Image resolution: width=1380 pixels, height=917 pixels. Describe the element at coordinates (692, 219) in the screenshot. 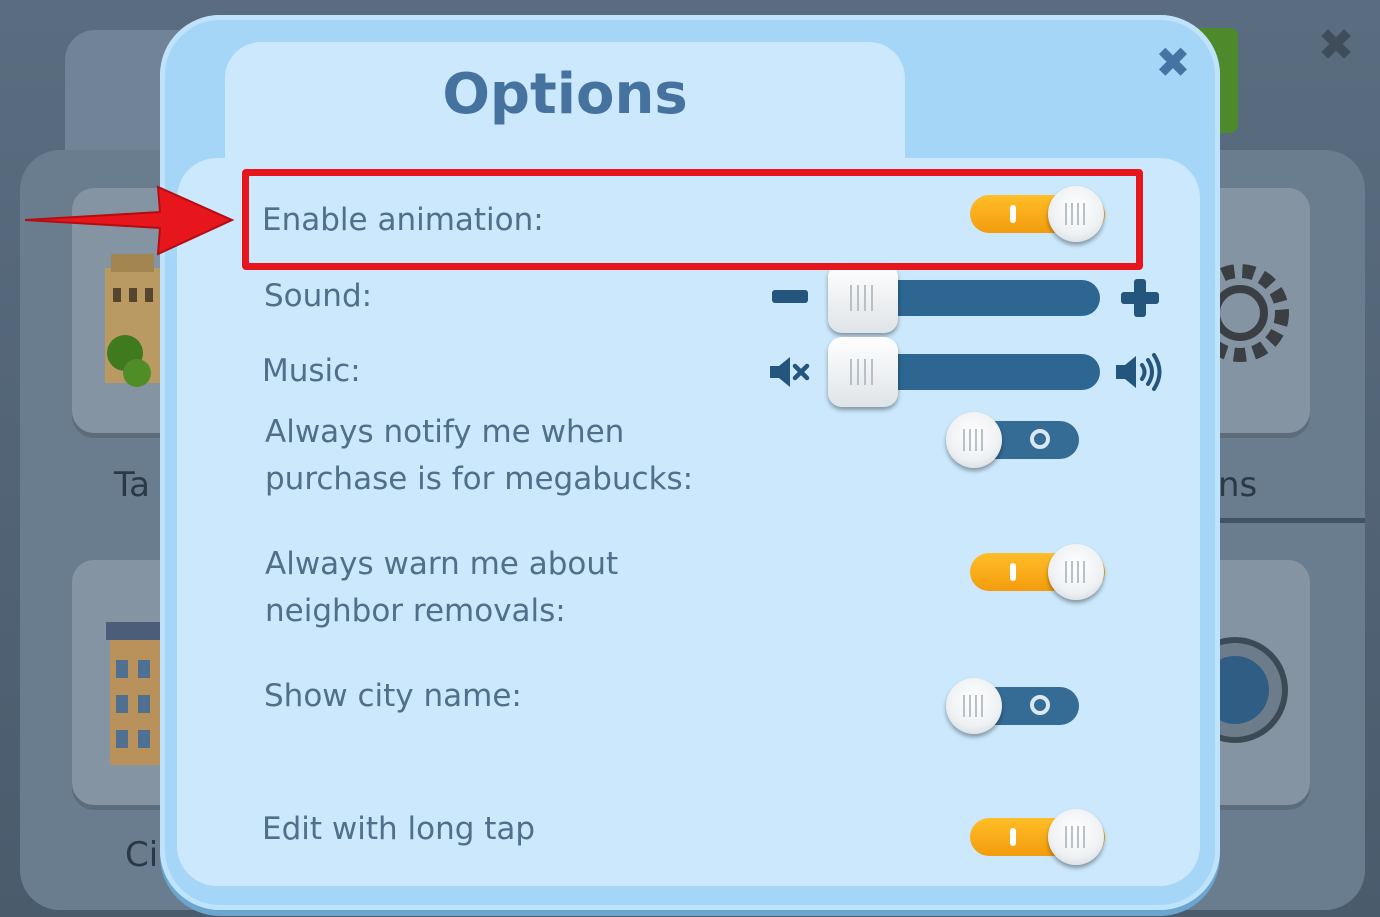

I see `highlight-box` at that location.